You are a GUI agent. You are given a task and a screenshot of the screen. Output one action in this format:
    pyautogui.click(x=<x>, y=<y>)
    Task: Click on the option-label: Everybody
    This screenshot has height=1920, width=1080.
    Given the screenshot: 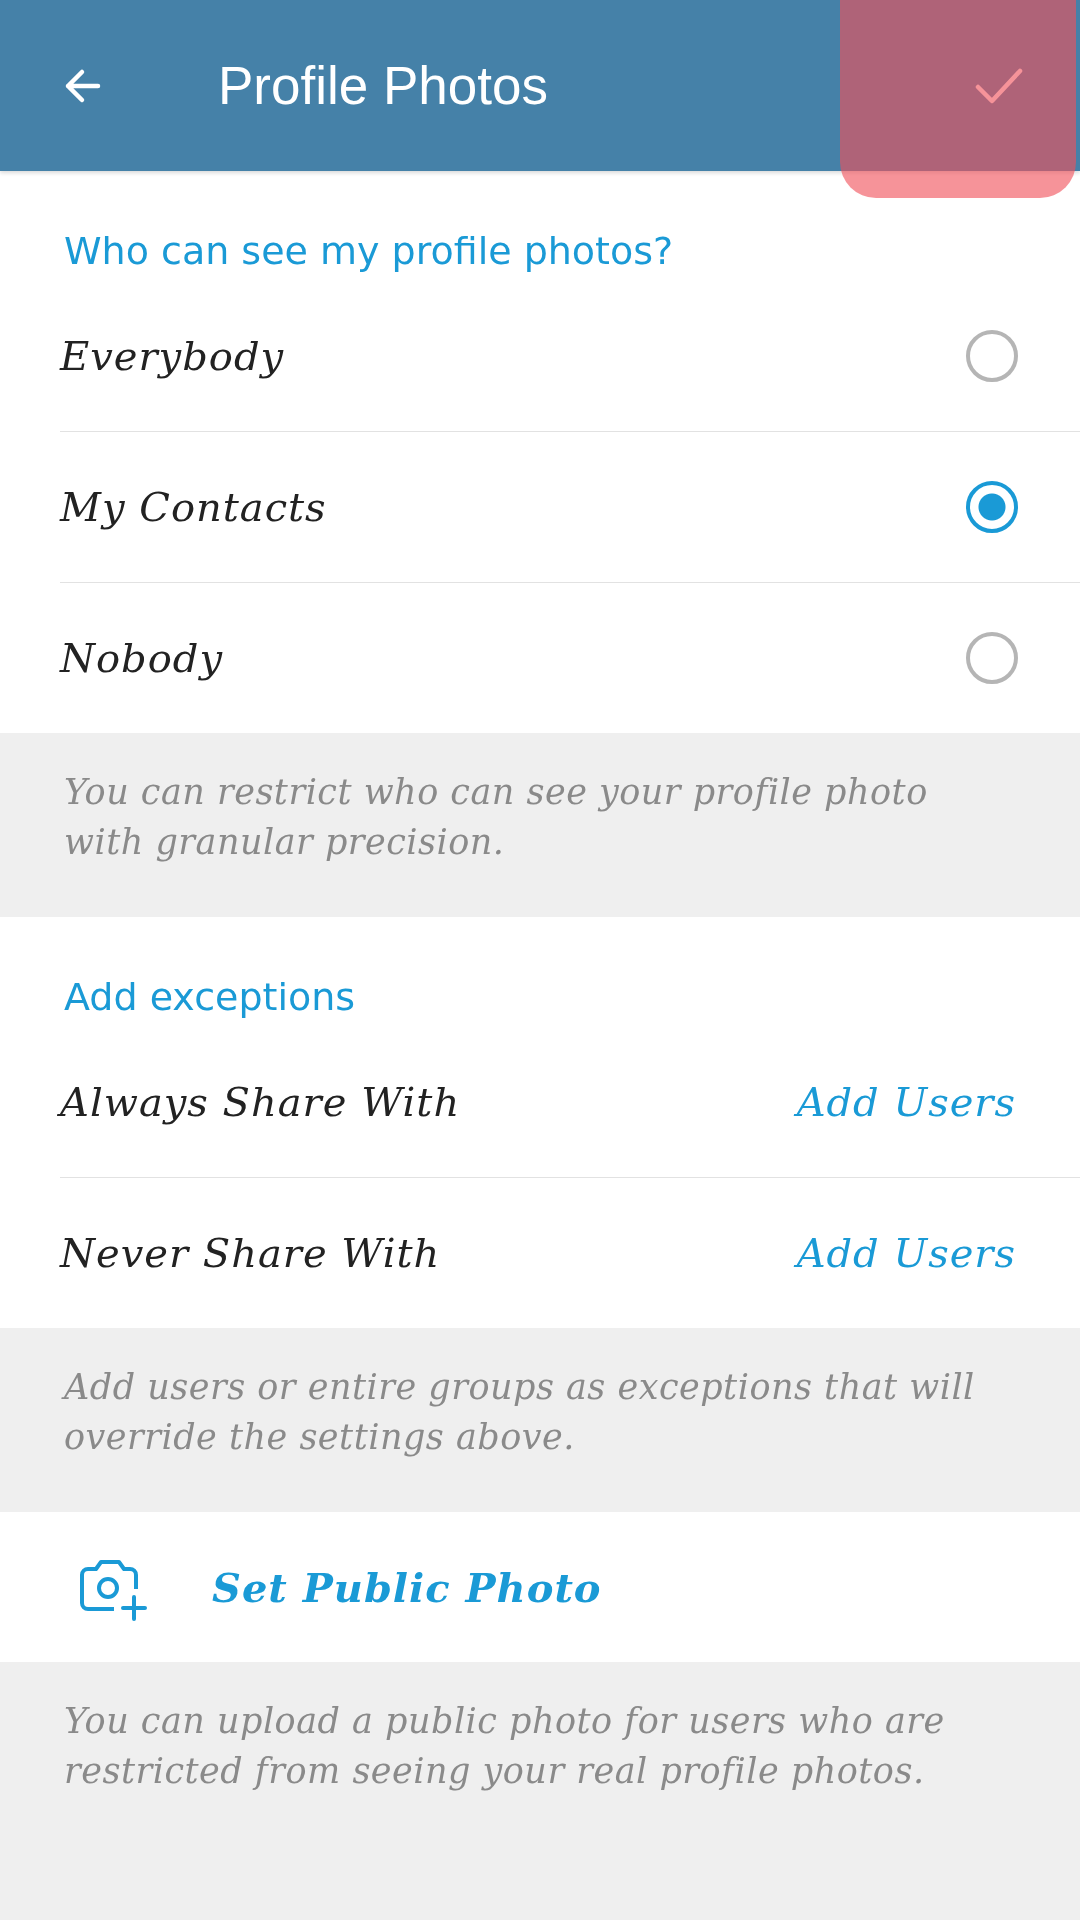 What is the action you would take?
    pyautogui.click(x=172, y=356)
    